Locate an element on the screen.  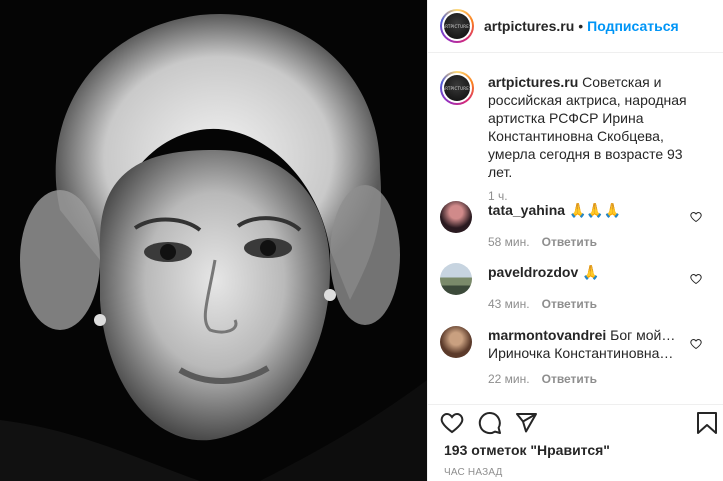
caption-avatar: ARTPICTURES is located at coordinates (457, 88).